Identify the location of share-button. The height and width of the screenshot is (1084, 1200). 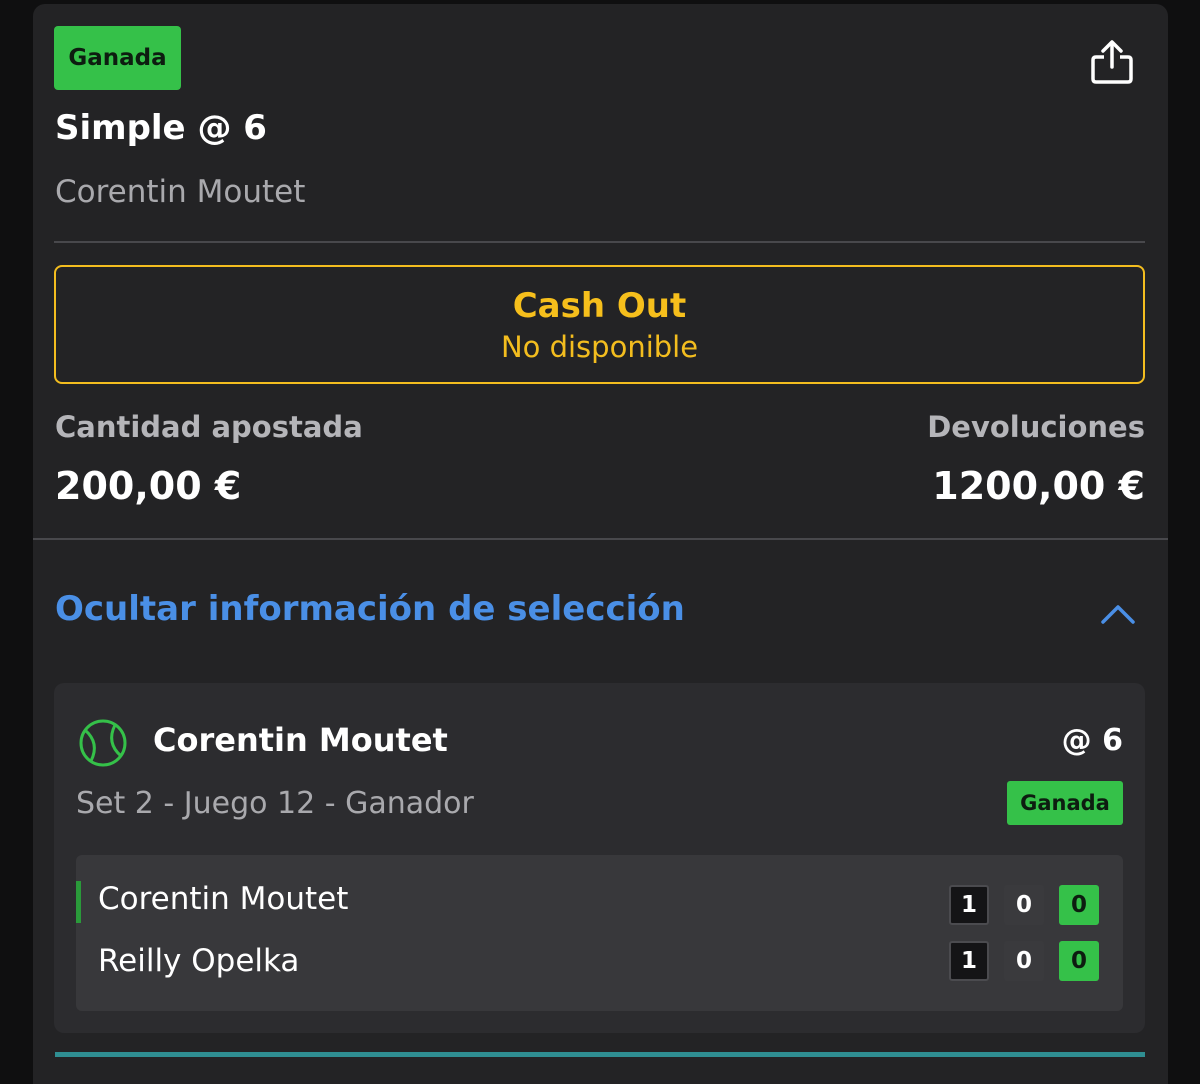
(1112, 62).